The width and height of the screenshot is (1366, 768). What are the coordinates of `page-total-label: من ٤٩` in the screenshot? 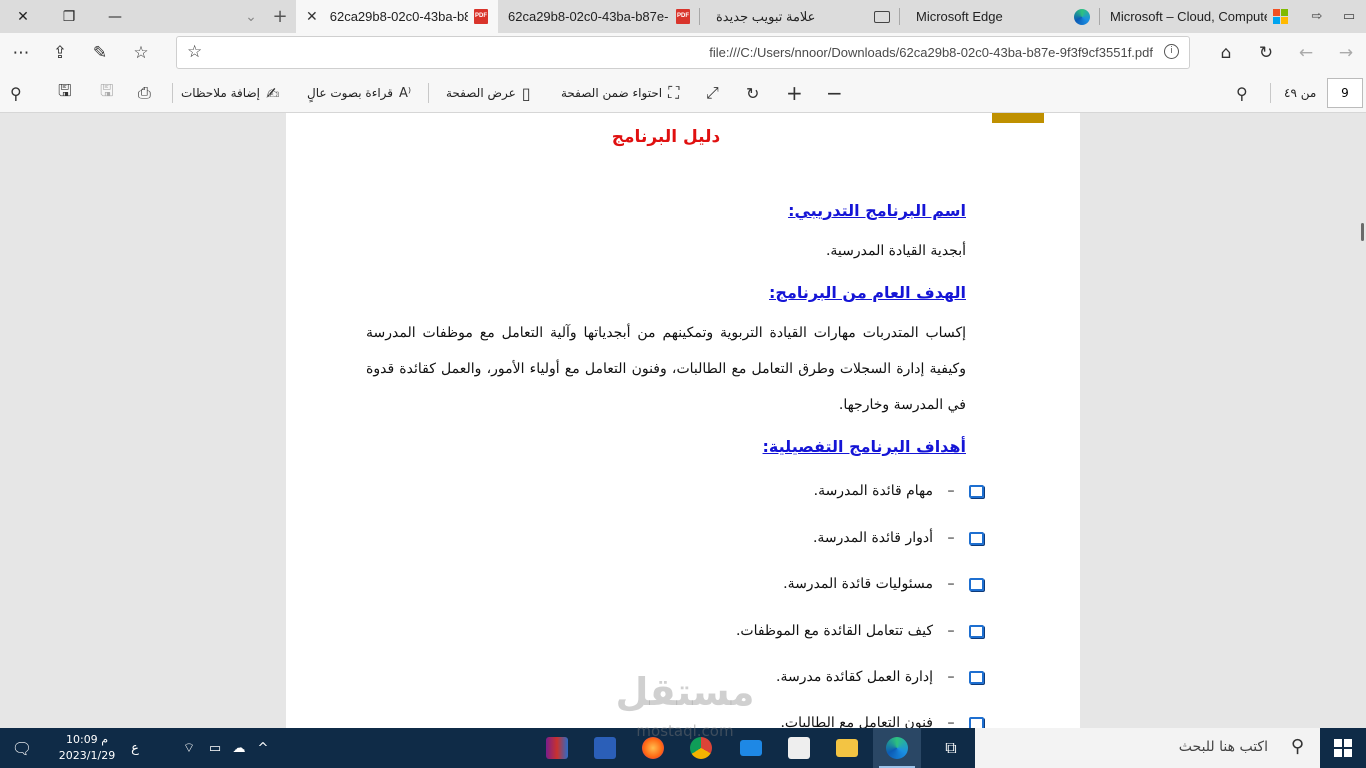 It's located at (1300, 93).